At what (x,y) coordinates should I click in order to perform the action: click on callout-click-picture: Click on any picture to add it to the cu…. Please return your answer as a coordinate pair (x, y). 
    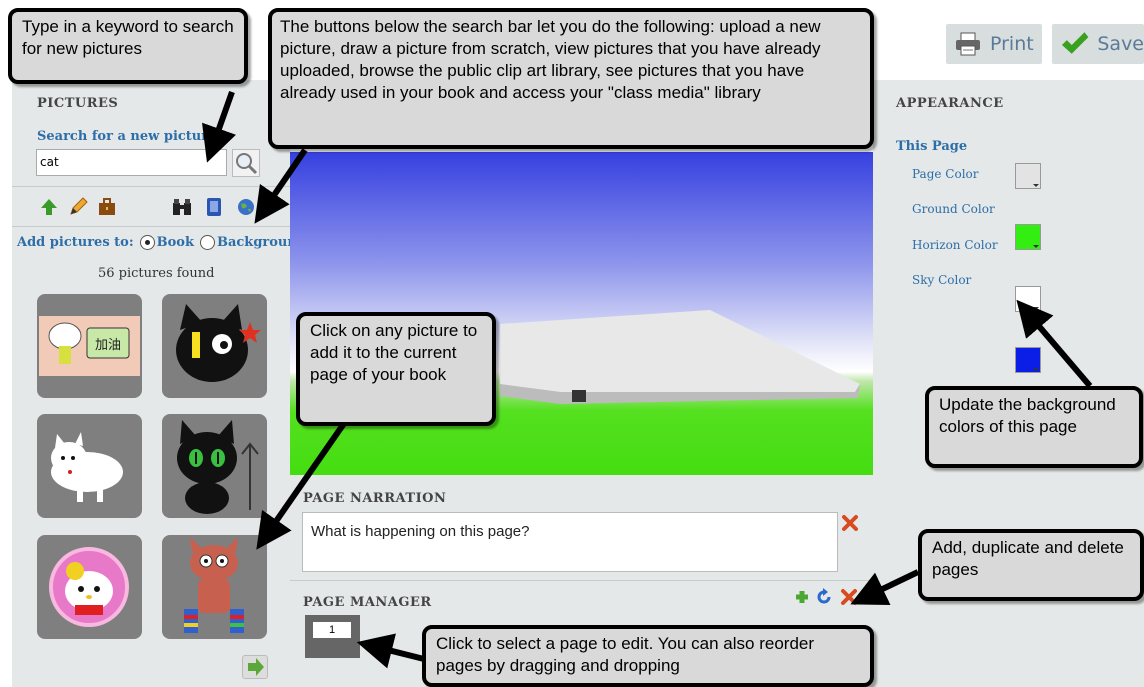
    Looking at the image, I should click on (396, 369).